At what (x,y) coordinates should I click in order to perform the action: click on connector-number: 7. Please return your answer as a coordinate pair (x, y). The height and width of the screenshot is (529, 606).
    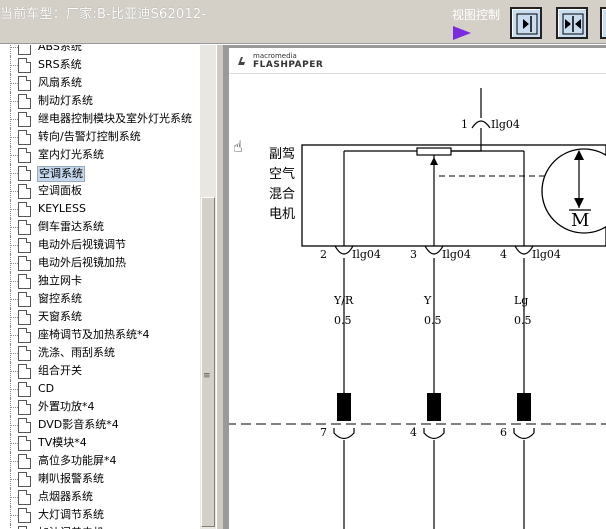
    Looking at the image, I should click on (323, 432).